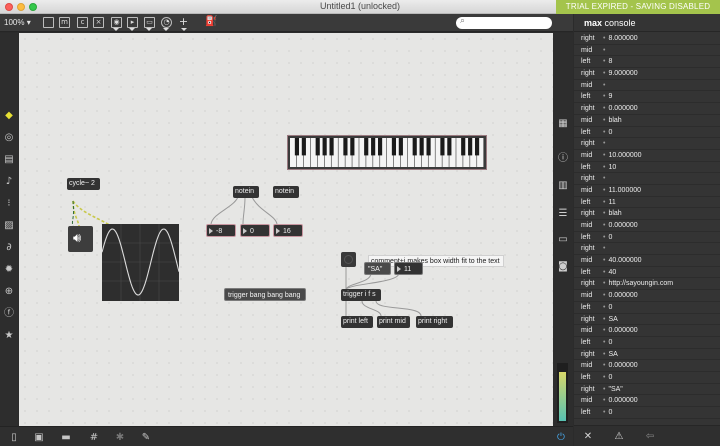 Image resolution: width=720 pixels, height=446 pixels. I want to click on message-box: "SA", so click(377, 268).